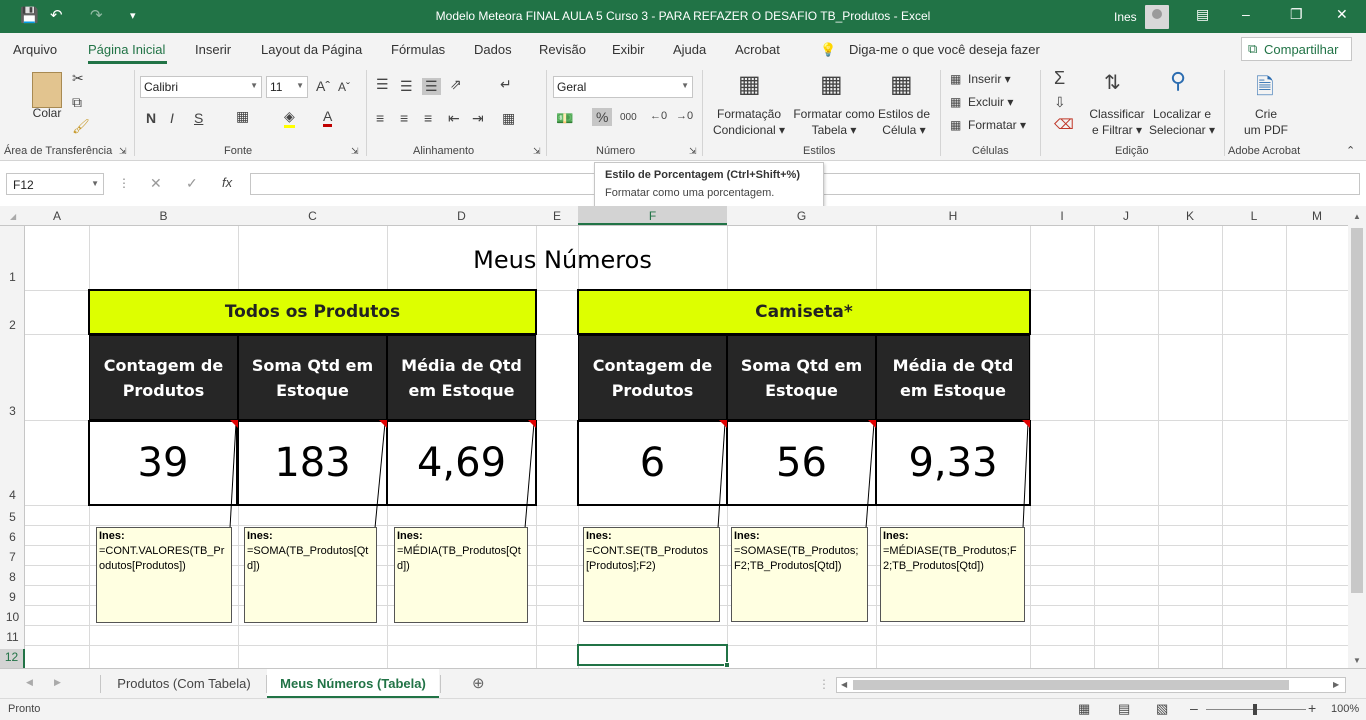 This screenshot has height=720, width=1366. I want to click on align-bottom-icon: ☰, so click(431, 86).